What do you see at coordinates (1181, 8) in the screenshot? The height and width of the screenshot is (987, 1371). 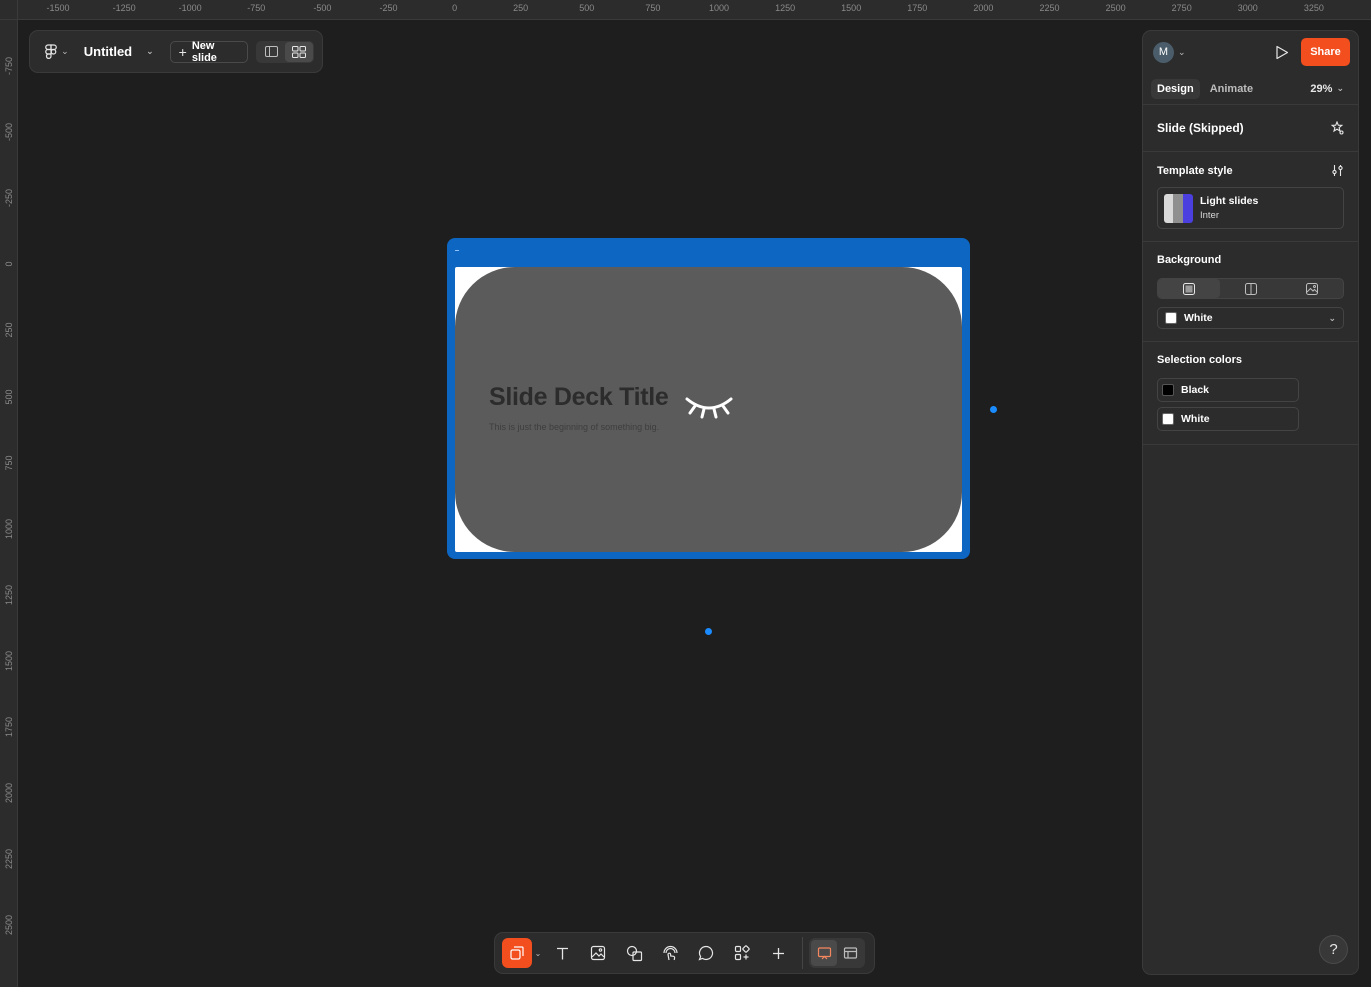 I see `ruler-tick-label-x: 2750` at bounding box center [1181, 8].